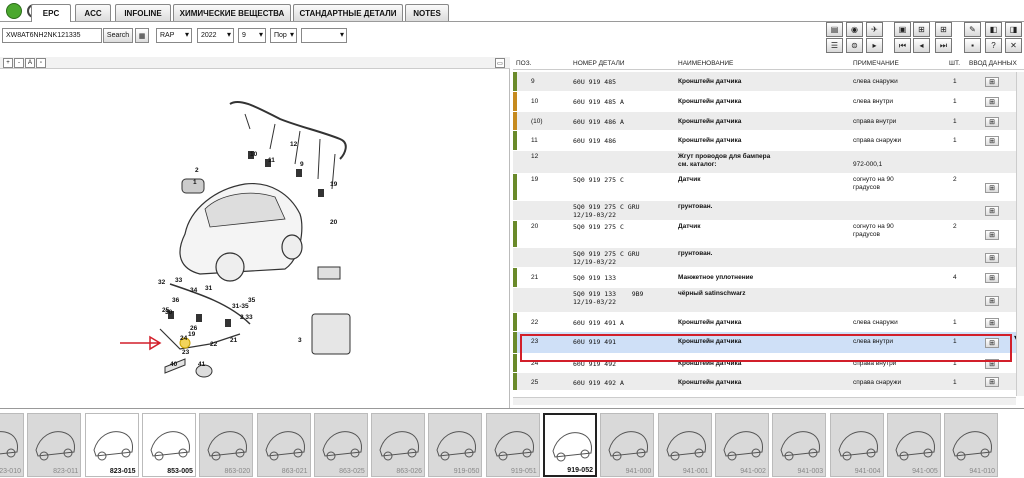 This screenshot has width=1024, height=478. I want to click on callout-label: 36, so click(175, 300).